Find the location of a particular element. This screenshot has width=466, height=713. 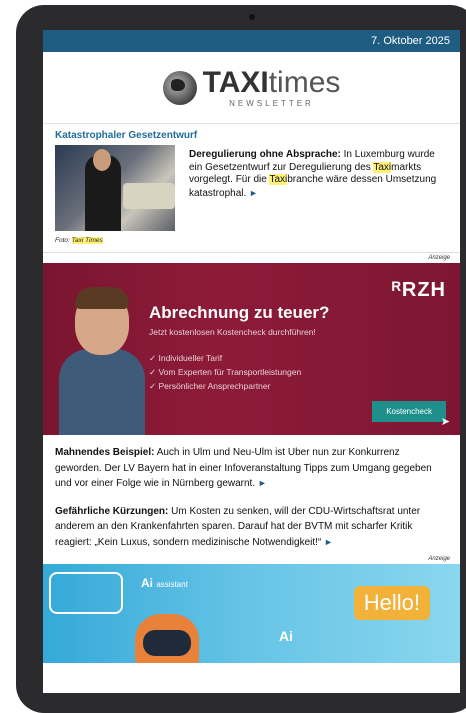

article2-lead: Mahnendes Beispiel: is located at coordinates (105, 452).